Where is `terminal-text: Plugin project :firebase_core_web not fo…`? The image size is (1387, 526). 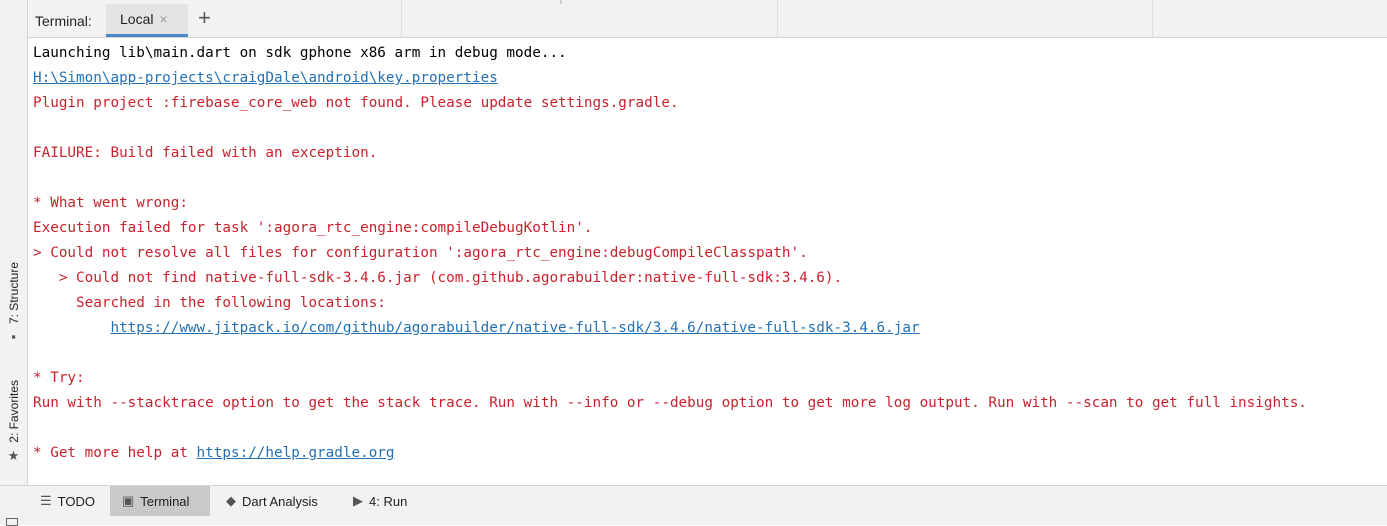 terminal-text: Plugin project :firebase_core_web not fo… is located at coordinates (356, 103).